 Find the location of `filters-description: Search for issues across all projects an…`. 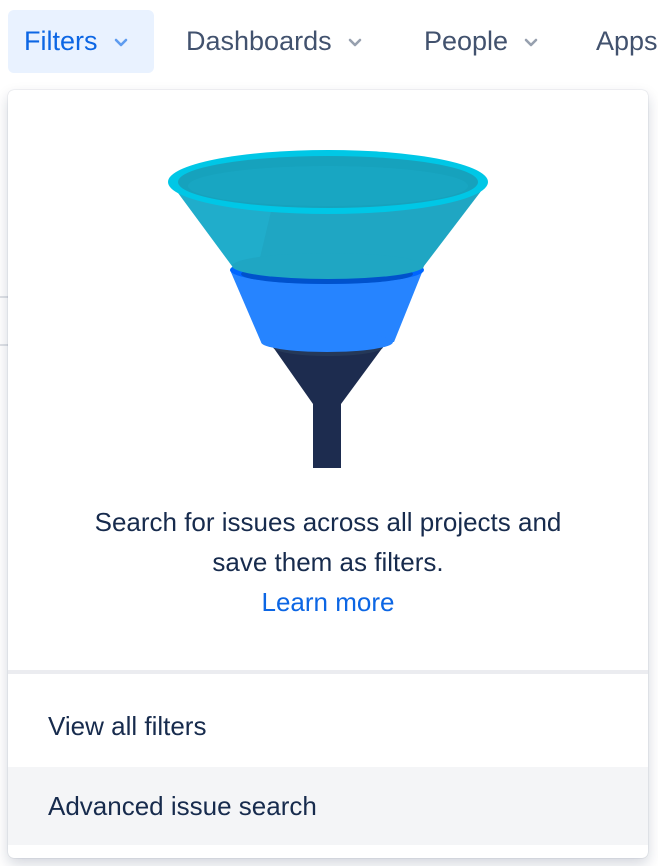

filters-description: Search for issues across all projects an… is located at coordinates (328, 542).